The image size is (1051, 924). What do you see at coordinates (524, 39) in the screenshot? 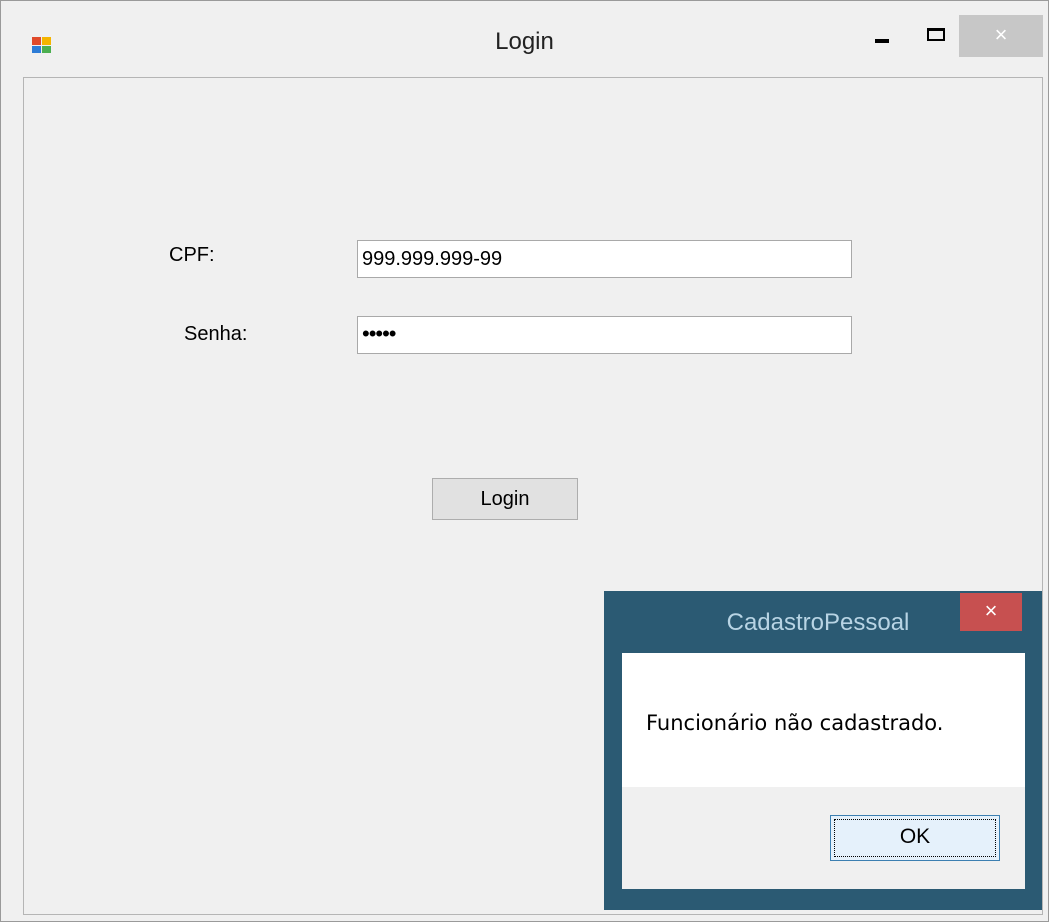
I see `title-bar: Login ×` at bounding box center [524, 39].